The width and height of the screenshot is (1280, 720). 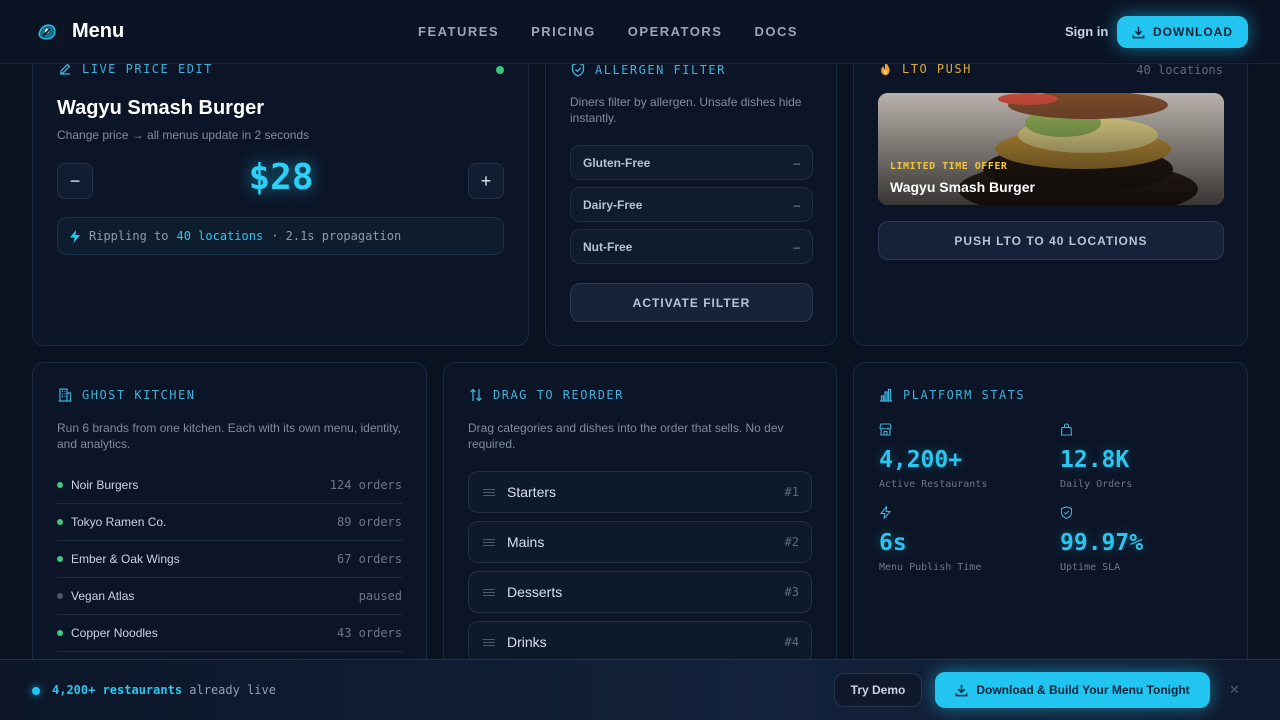 I want to click on sort-arrows-icon, so click(x=476, y=395).